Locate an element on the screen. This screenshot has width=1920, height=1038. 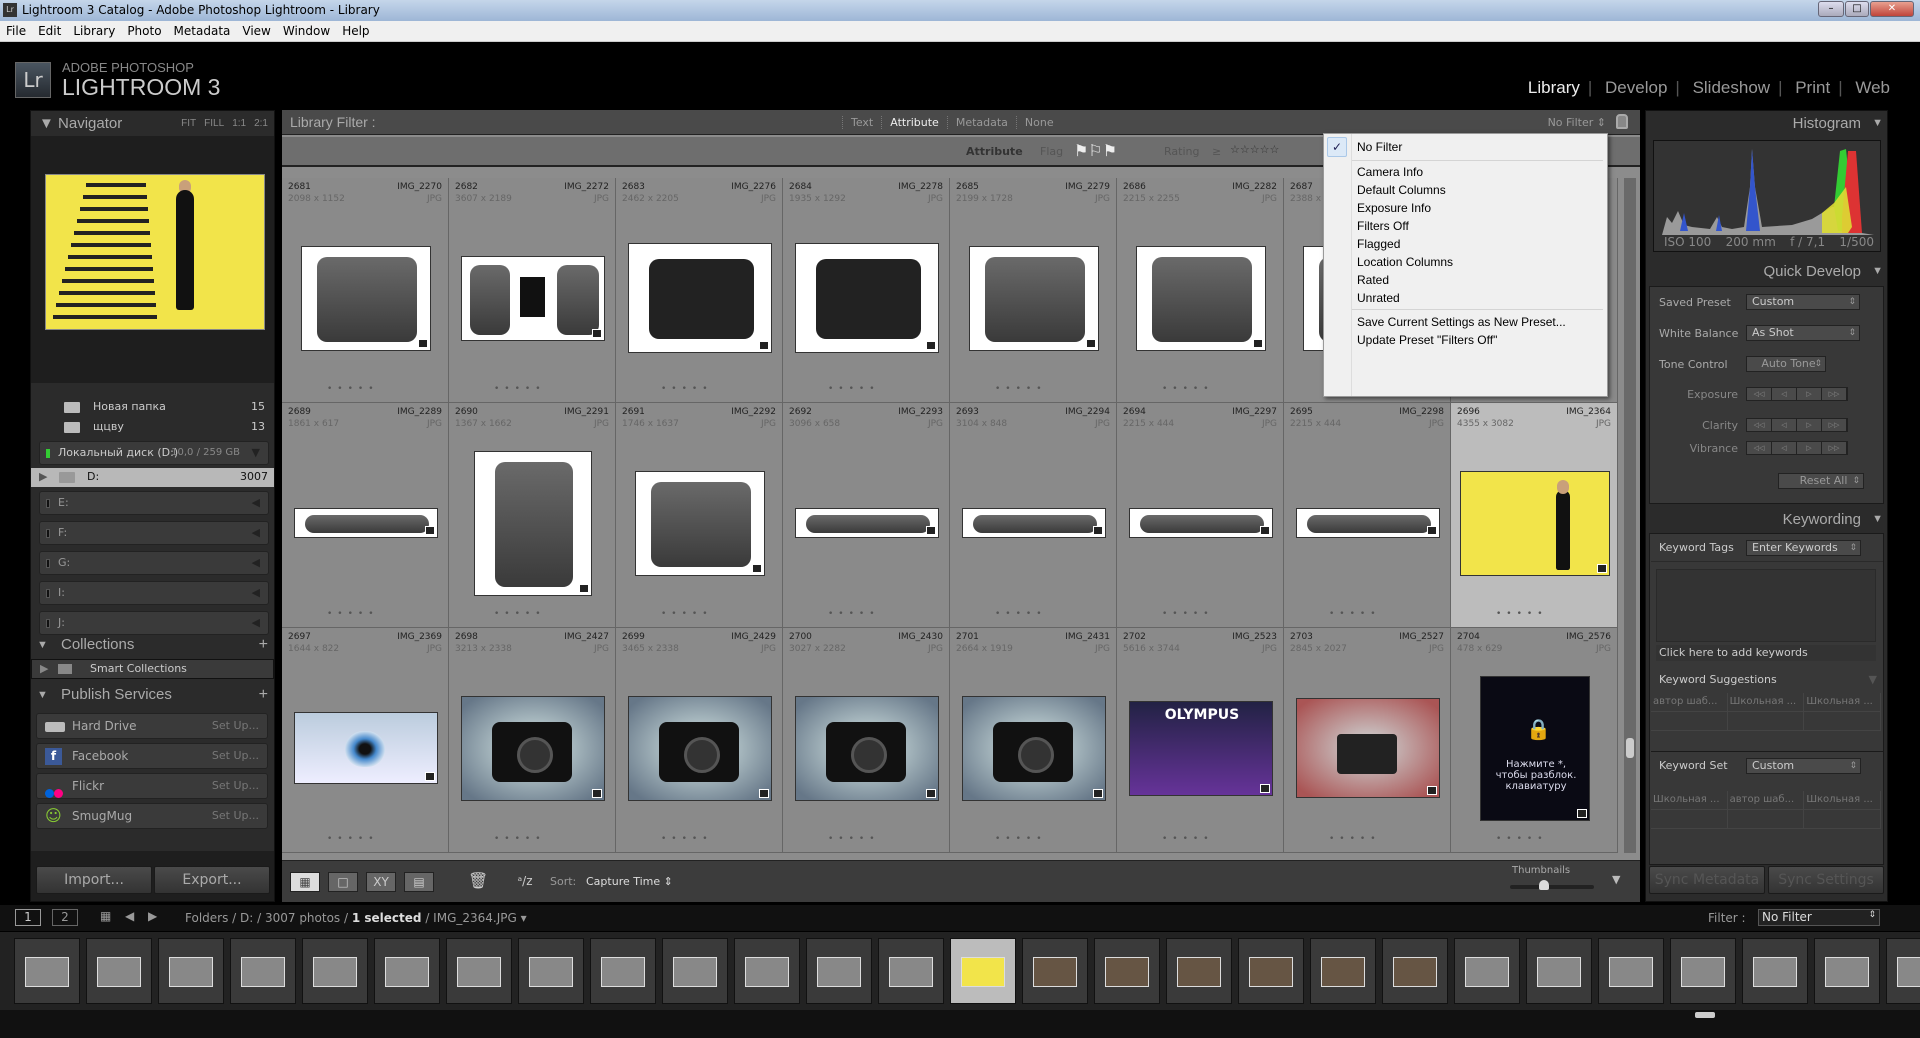
filter-menu-item: Exposure Info is located at coordinates (1394, 208).